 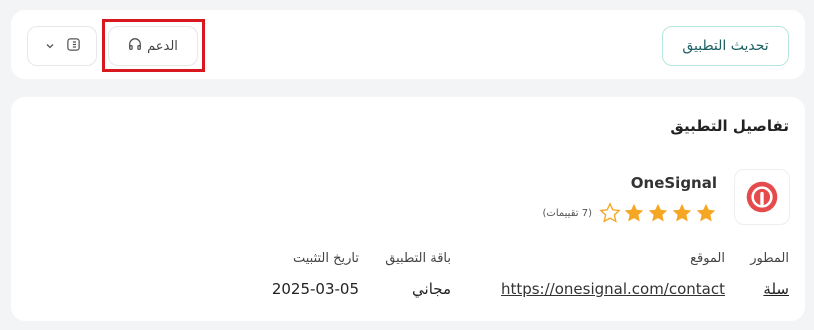 What do you see at coordinates (729, 126) in the screenshot?
I see `section-title: تفاصيل التطبيق` at bounding box center [729, 126].